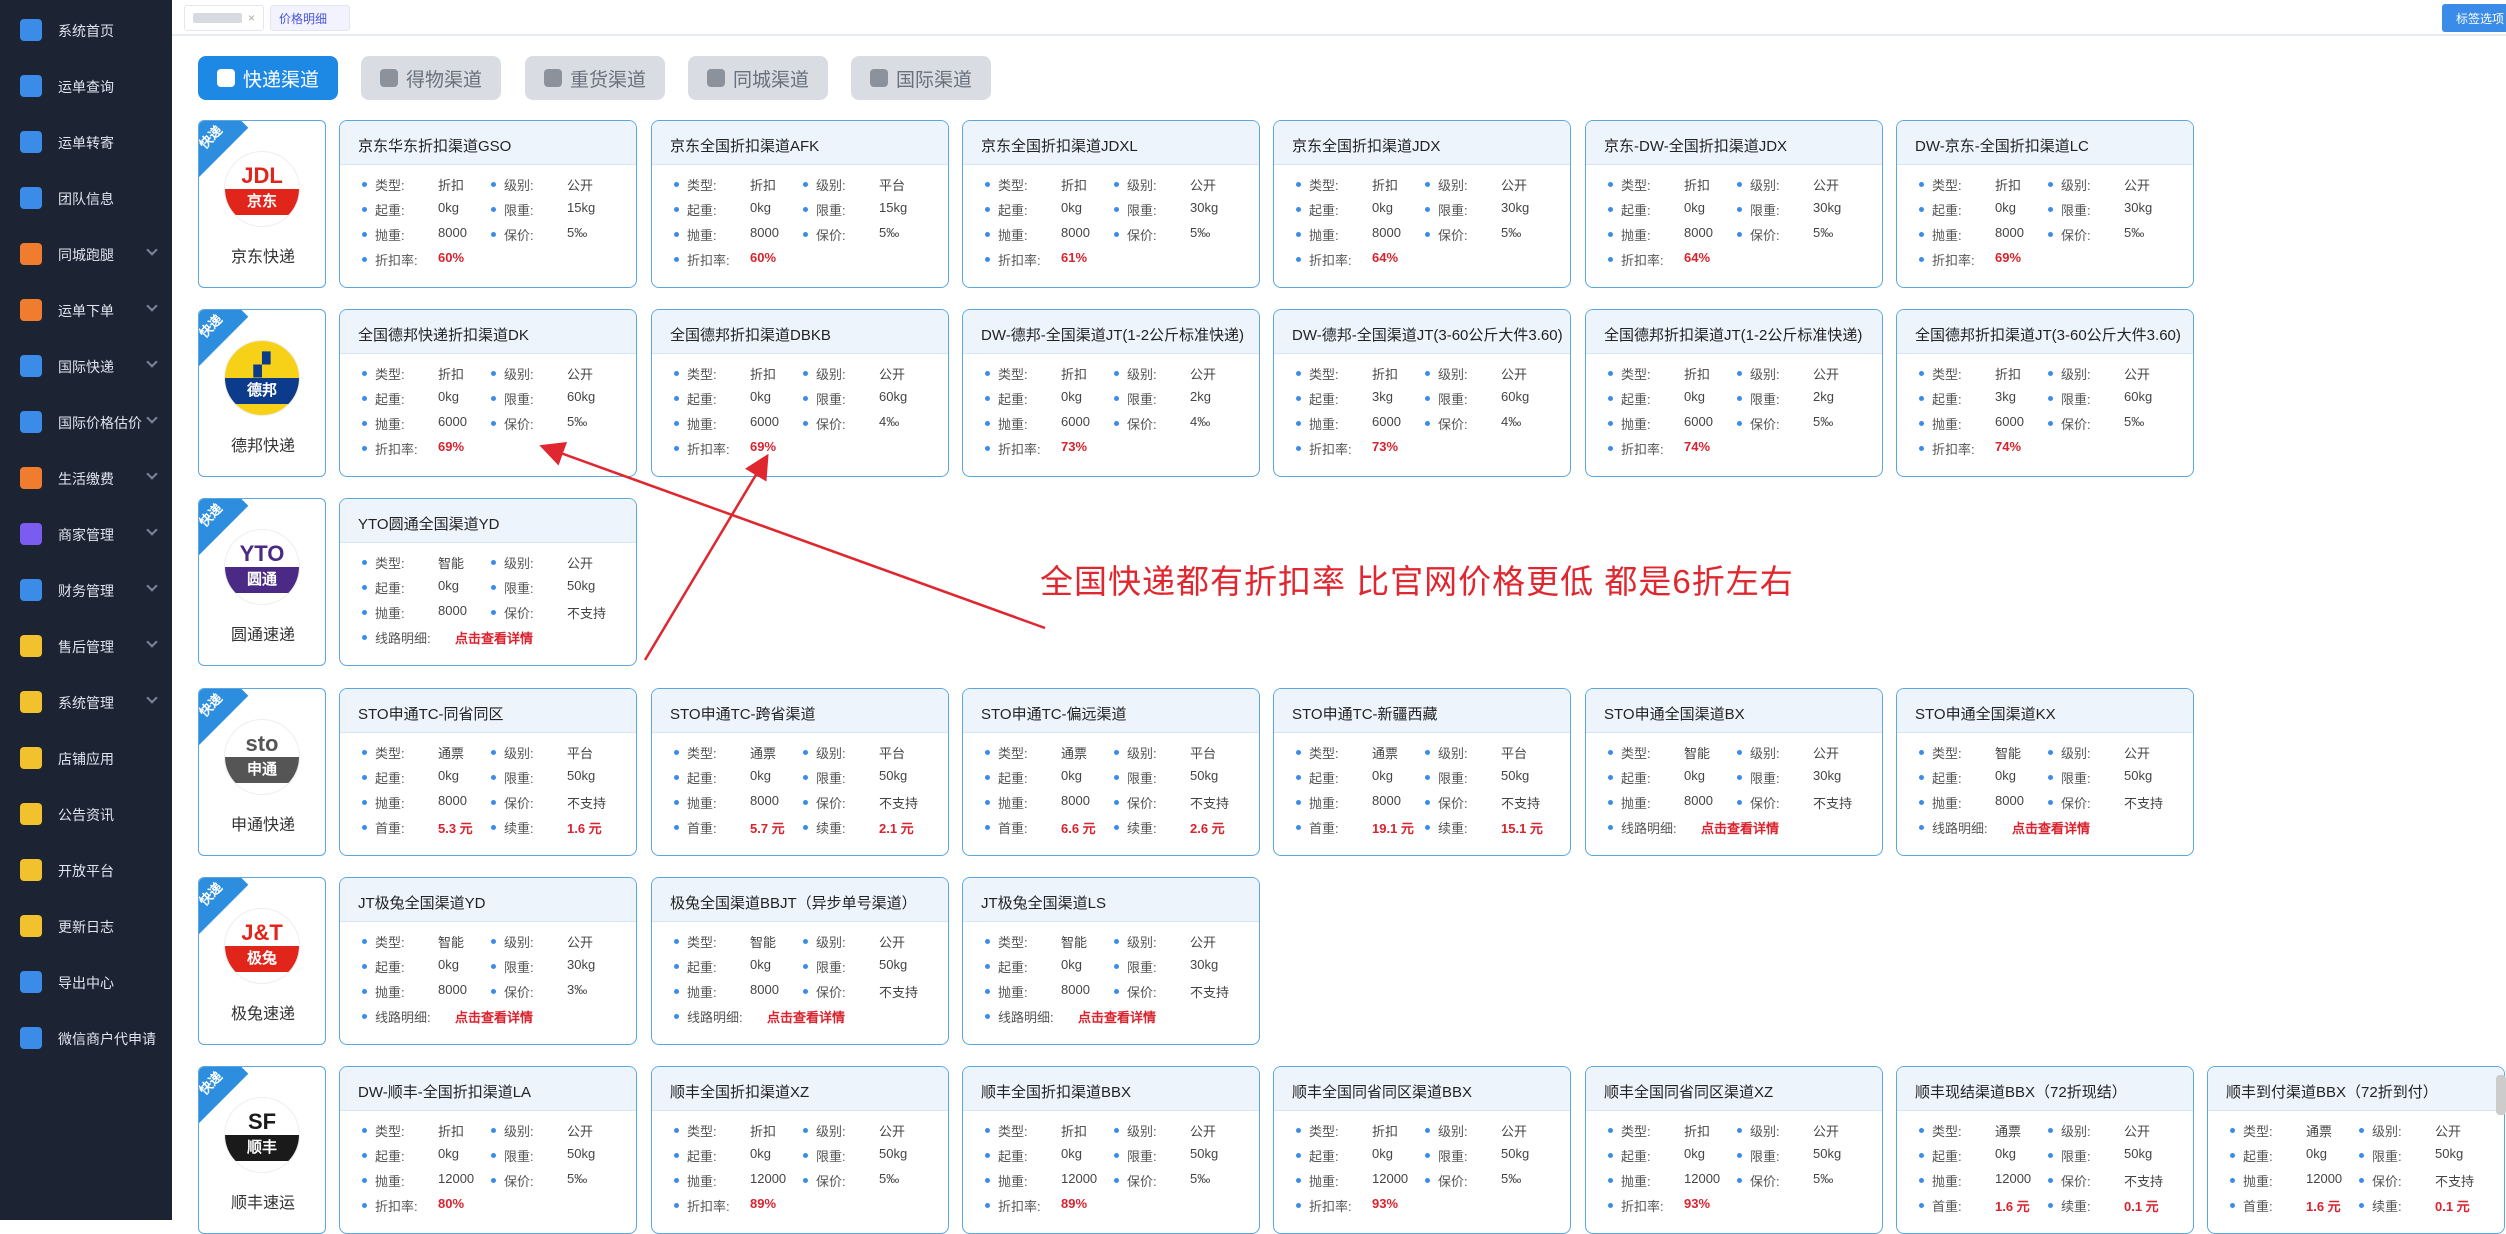 The width and height of the screenshot is (2506, 1234). Describe the element at coordinates (310, 18) in the screenshot. I see `tab-price-detail: 价格明细` at that location.